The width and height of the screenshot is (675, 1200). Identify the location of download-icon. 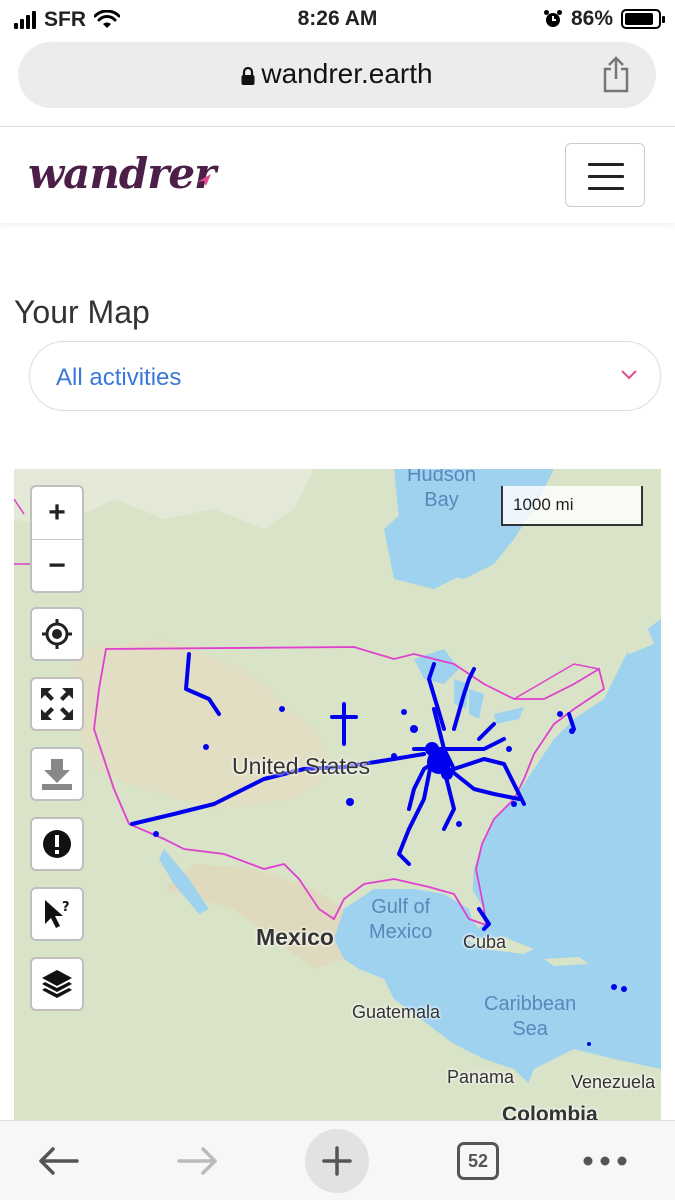
(57, 774).